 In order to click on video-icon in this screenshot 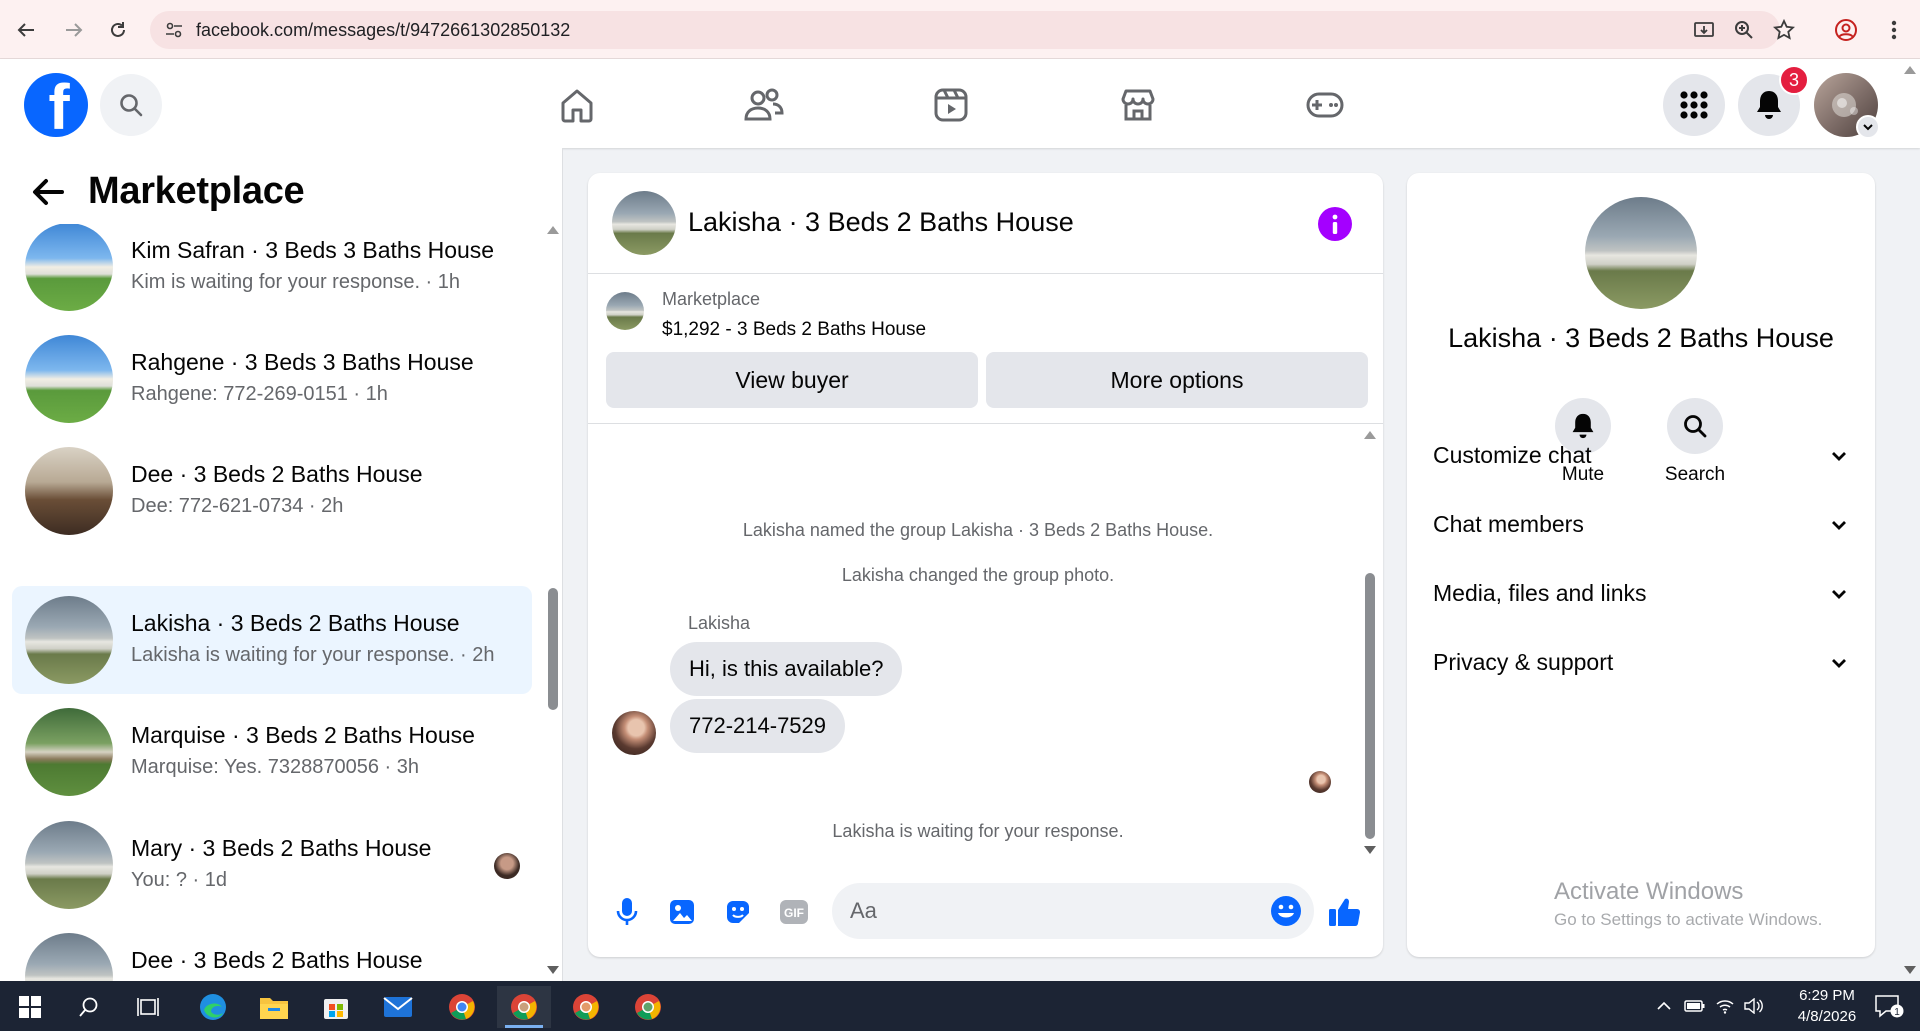, I will do `click(951, 105)`.